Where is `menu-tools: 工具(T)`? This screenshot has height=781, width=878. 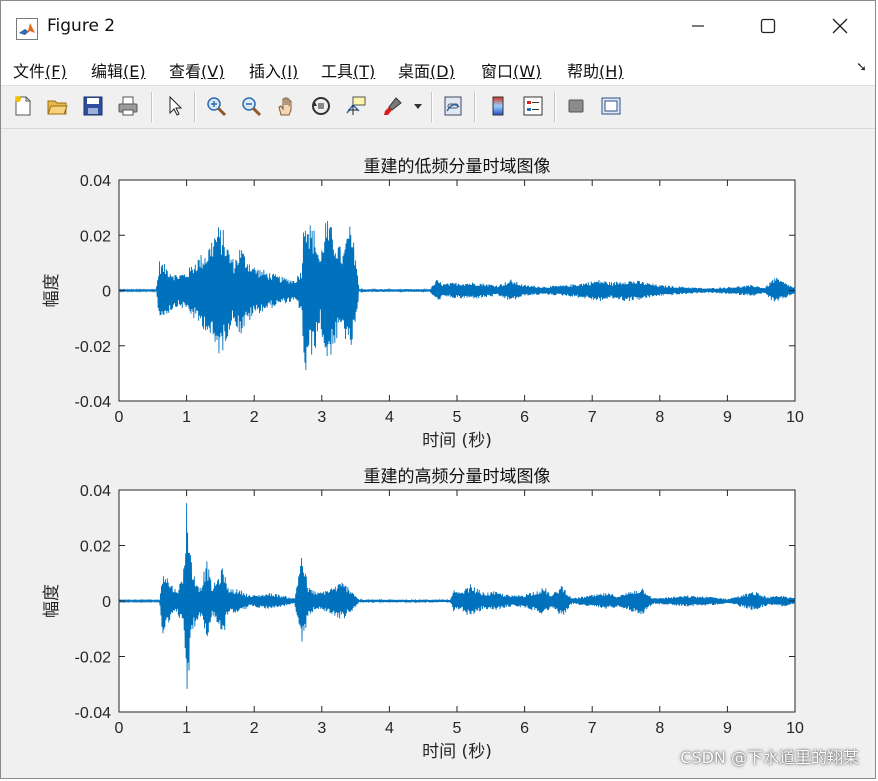
menu-tools: 工具(T) is located at coordinates (348, 70).